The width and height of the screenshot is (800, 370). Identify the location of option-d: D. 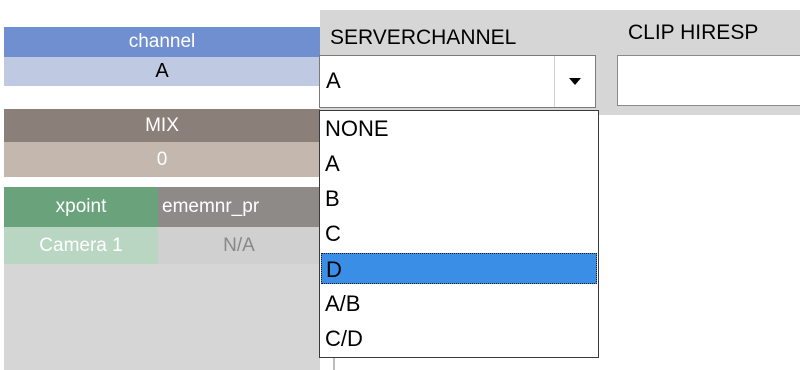
(459, 268).